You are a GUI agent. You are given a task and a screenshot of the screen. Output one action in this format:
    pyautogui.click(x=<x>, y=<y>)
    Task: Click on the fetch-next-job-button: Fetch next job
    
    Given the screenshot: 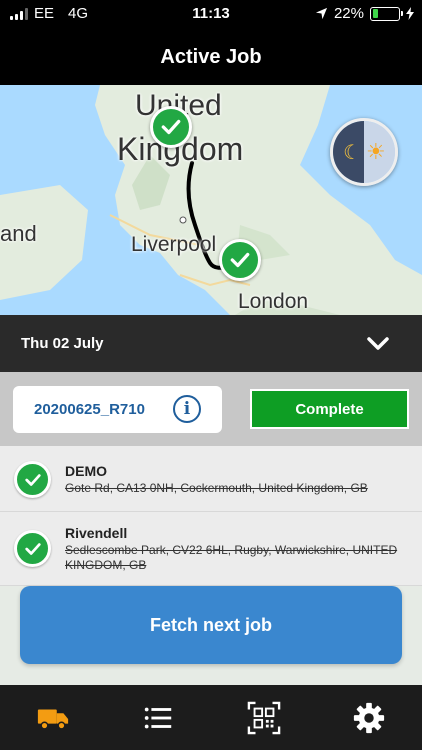 What is the action you would take?
    pyautogui.click(x=211, y=625)
    